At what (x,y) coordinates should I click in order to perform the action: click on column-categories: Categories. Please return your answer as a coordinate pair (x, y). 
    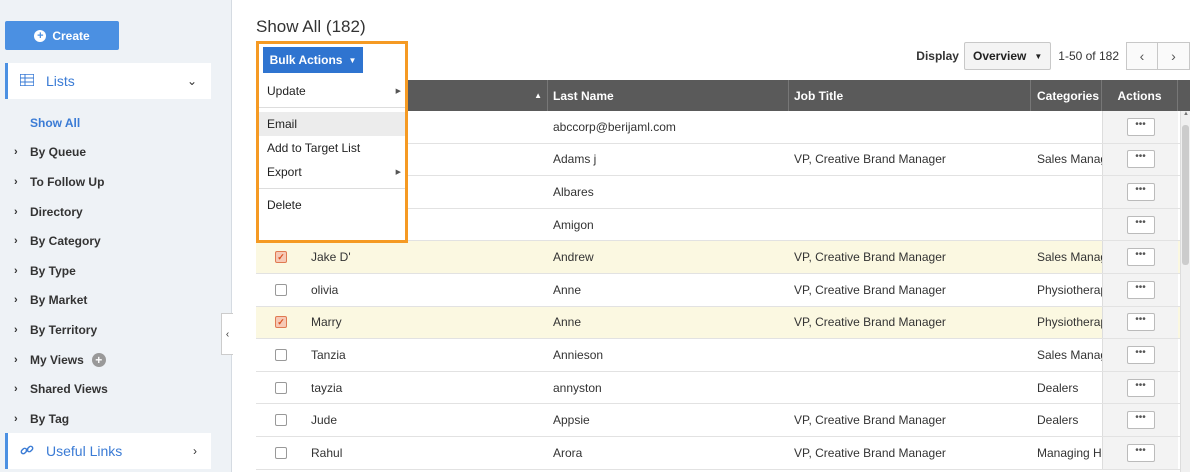
    Looking at the image, I should click on (1066, 95).